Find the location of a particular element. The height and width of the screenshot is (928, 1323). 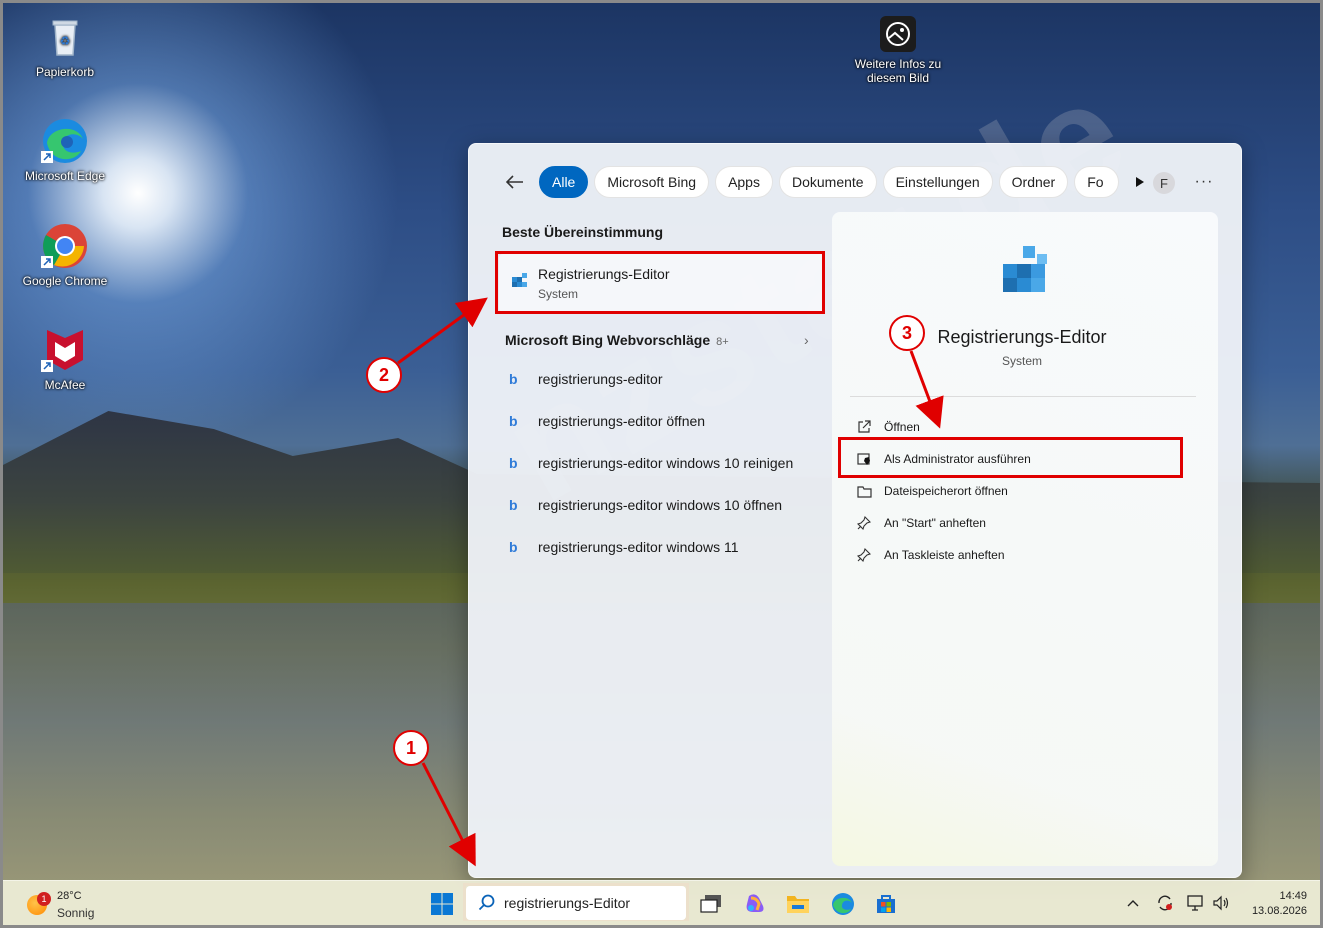

task-view-icon is located at coordinates (710, 904).